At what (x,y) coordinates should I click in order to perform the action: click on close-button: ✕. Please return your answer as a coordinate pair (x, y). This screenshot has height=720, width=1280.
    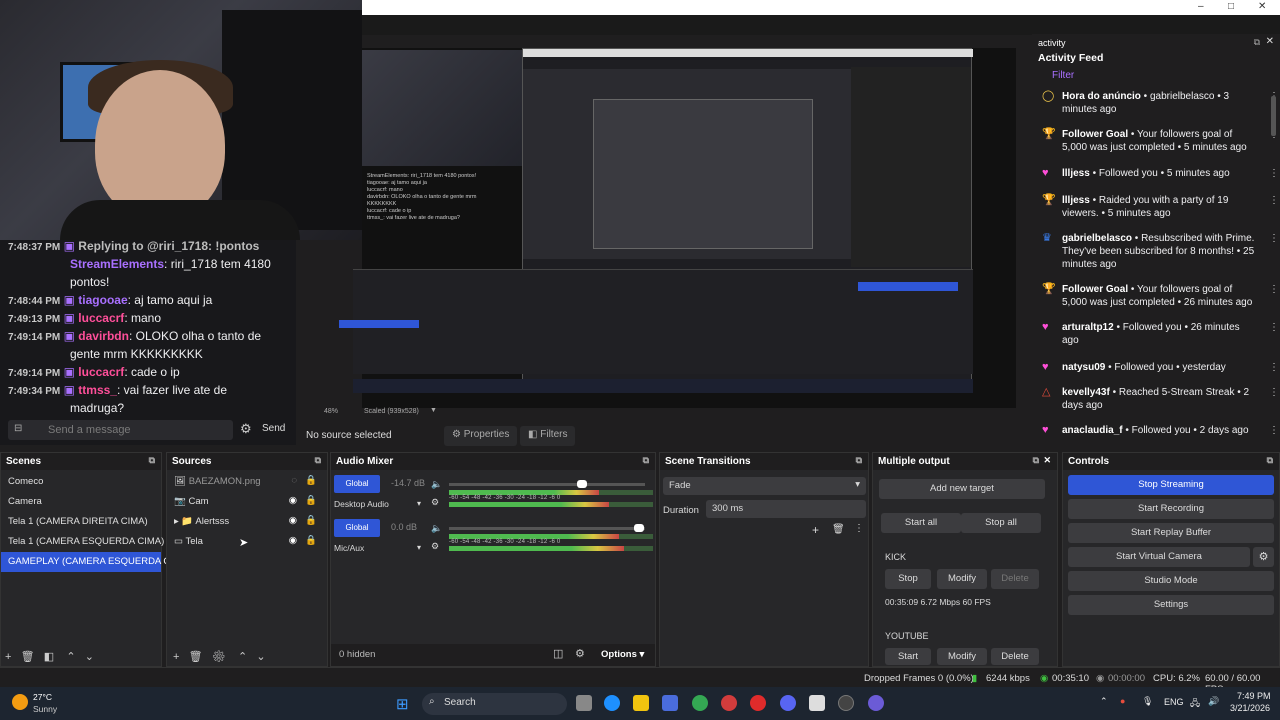
    Looking at the image, I should click on (1262, 6).